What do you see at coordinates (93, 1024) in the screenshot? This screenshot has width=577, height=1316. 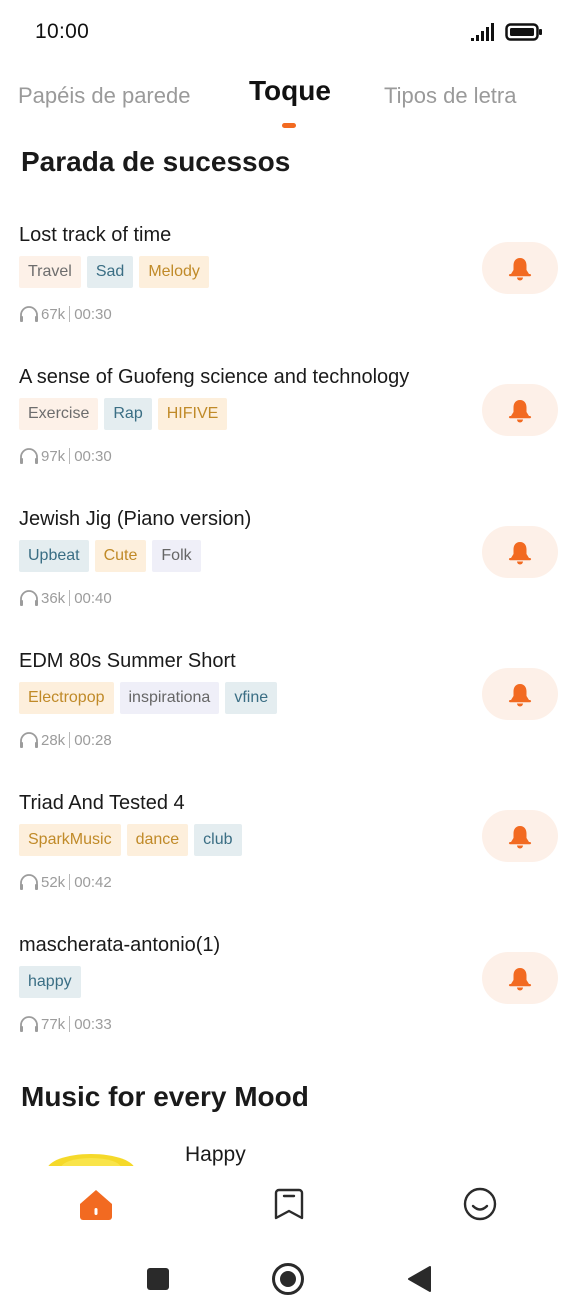 I see `song-duration: 00:33` at bounding box center [93, 1024].